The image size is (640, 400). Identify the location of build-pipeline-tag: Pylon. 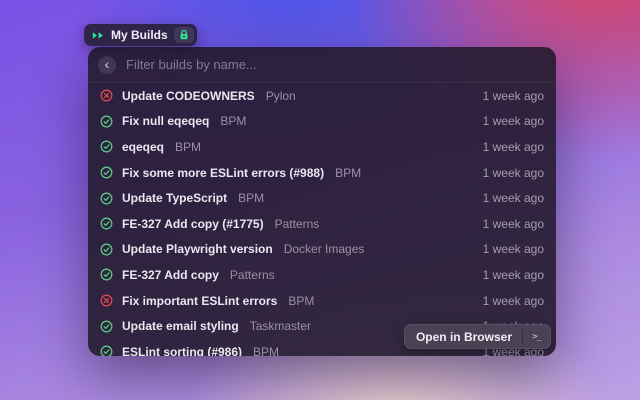
(280, 95).